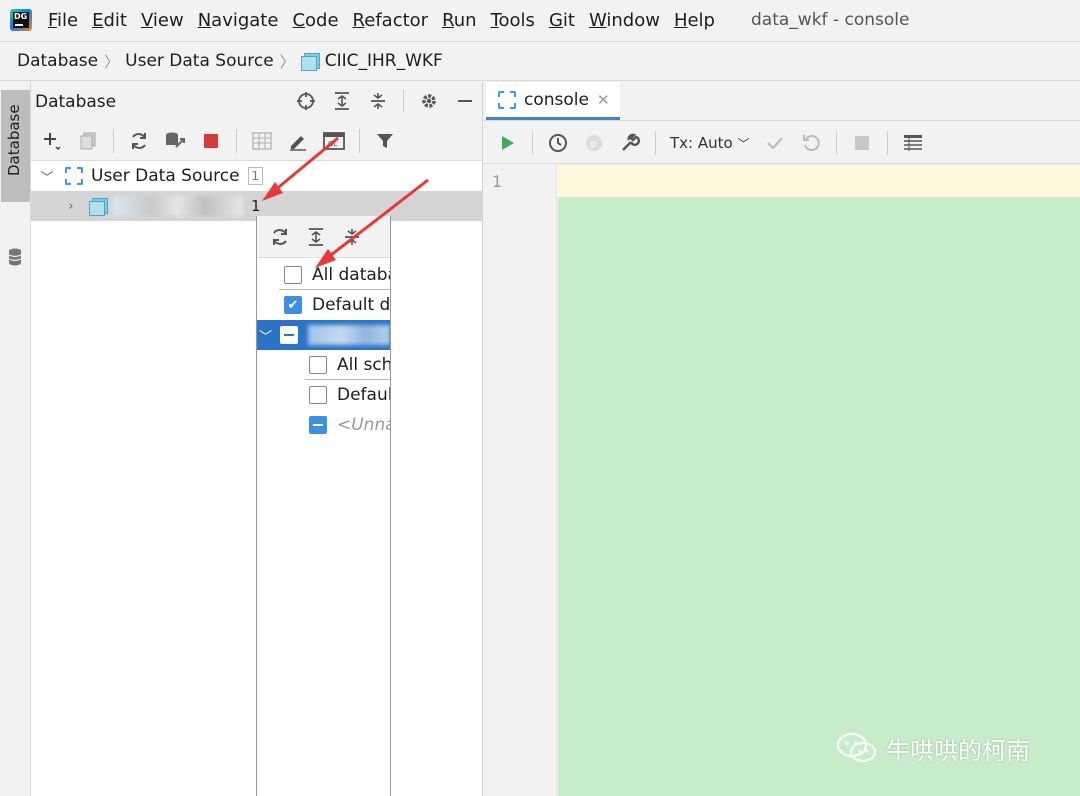 This screenshot has height=796, width=1080. Describe the element at coordinates (520, 480) in the screenshot. I see `line-gutter: 1` at that location.